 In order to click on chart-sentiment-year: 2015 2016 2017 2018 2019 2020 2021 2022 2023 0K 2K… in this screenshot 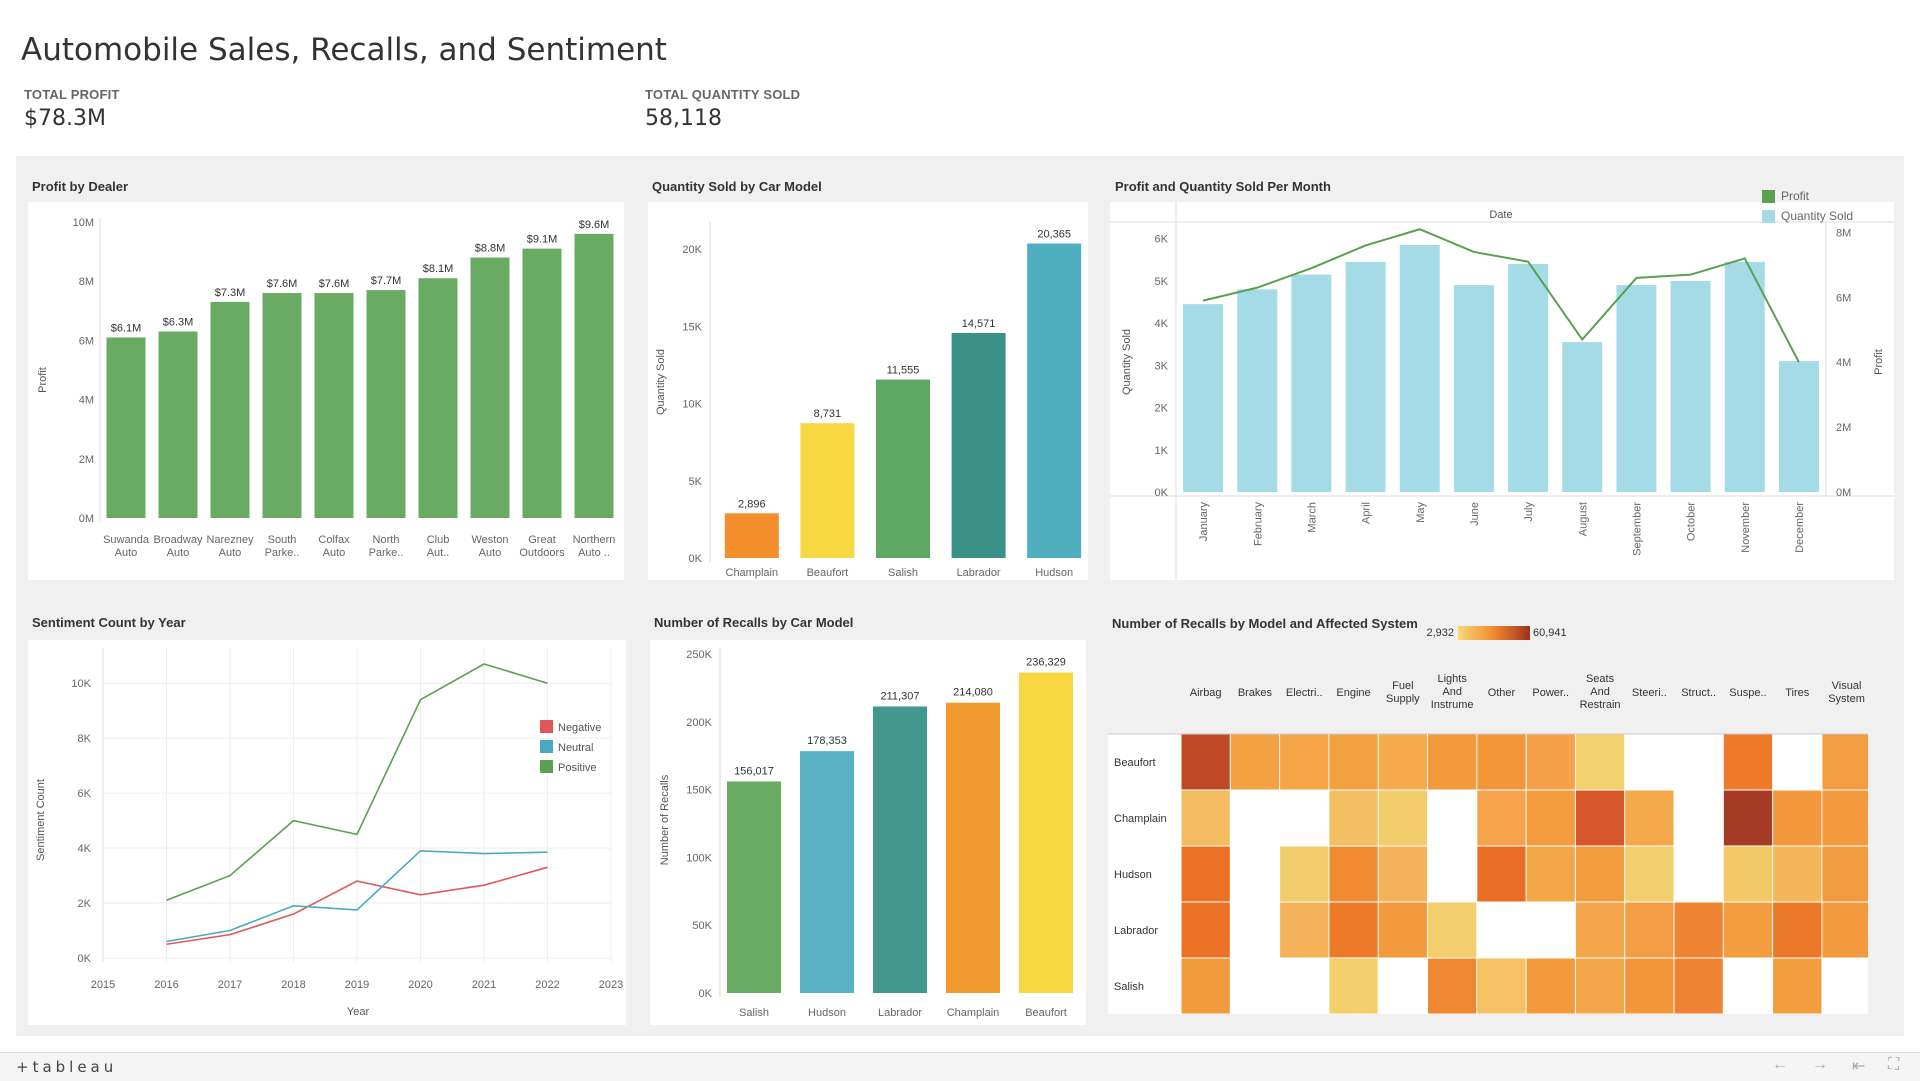, I will do `click(327, 832)`.